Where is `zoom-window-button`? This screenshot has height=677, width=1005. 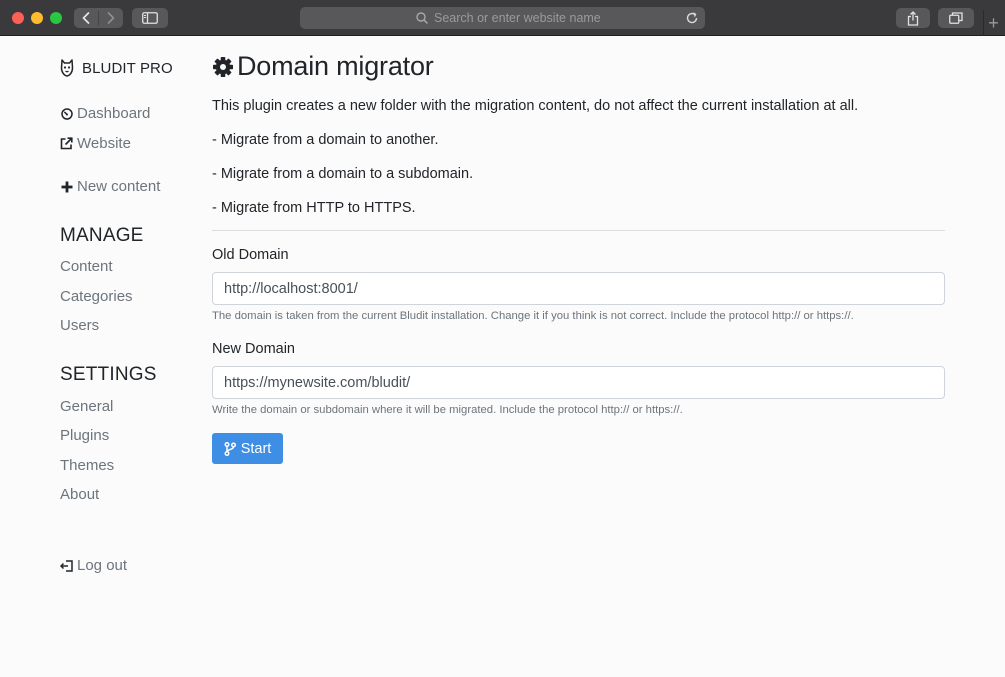
zoom-window-button is located at coordinates (56, 18).